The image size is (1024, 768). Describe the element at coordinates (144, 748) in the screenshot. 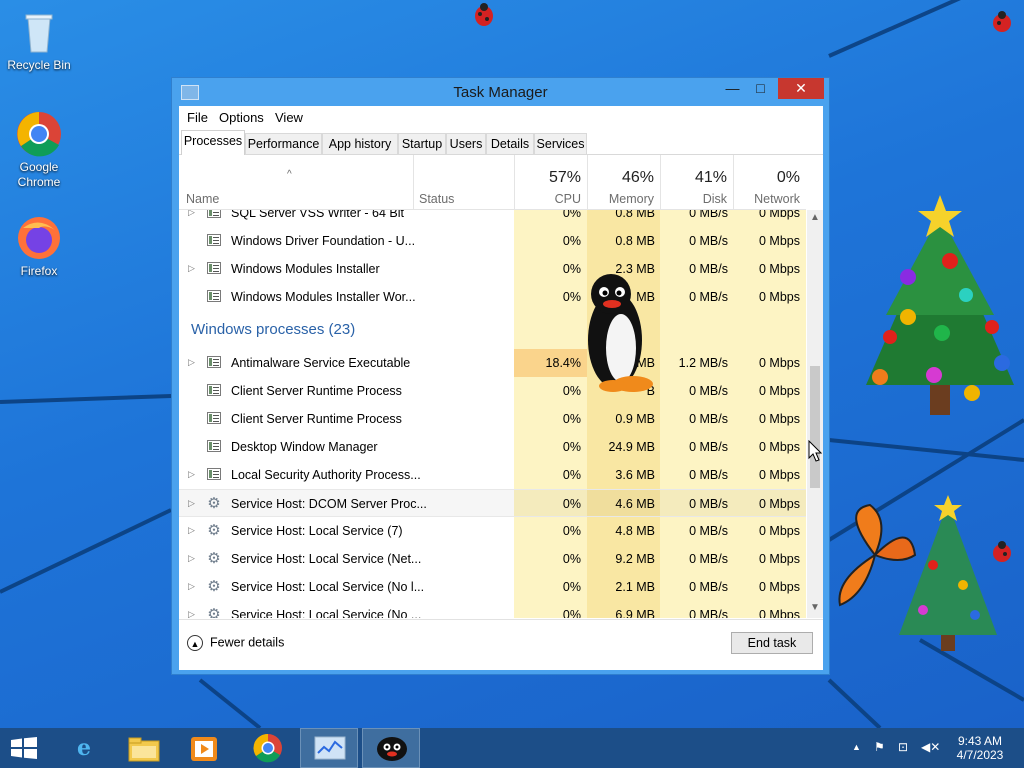

I see `taskbar-file-explorer` at that location.